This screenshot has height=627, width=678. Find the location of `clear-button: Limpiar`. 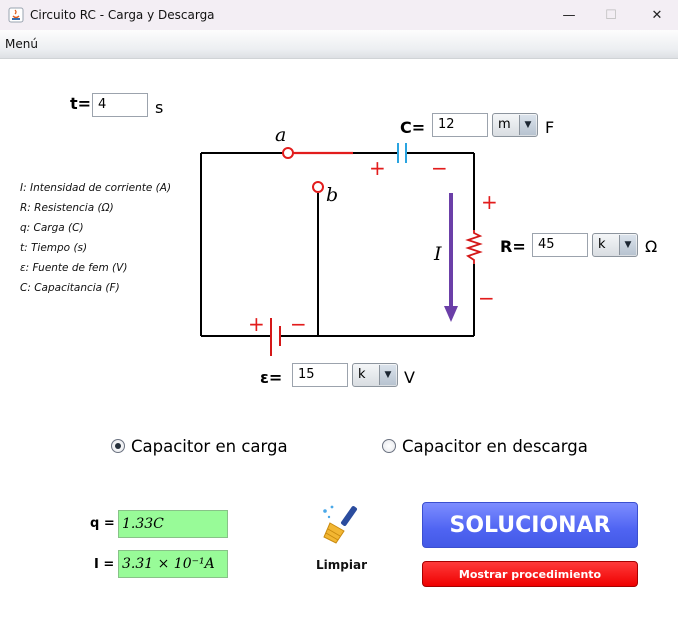

clear-button: Limpiar is located at coordinates (342, 540).